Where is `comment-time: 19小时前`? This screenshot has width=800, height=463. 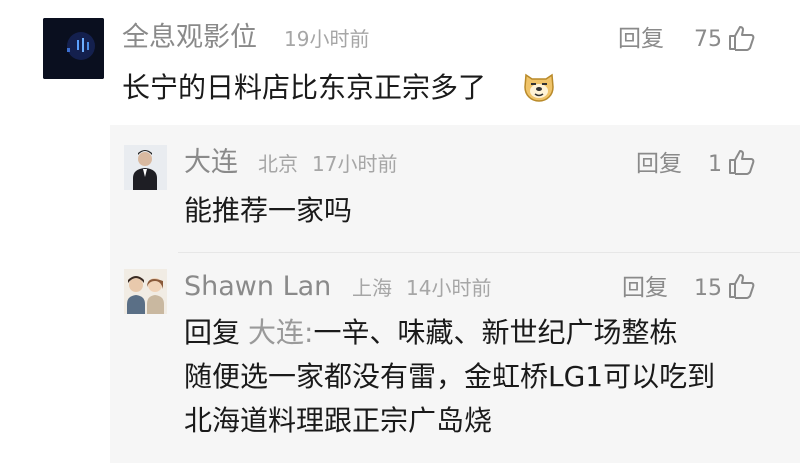
comment-time: 19小时前 is located at coordinates (327, 39).